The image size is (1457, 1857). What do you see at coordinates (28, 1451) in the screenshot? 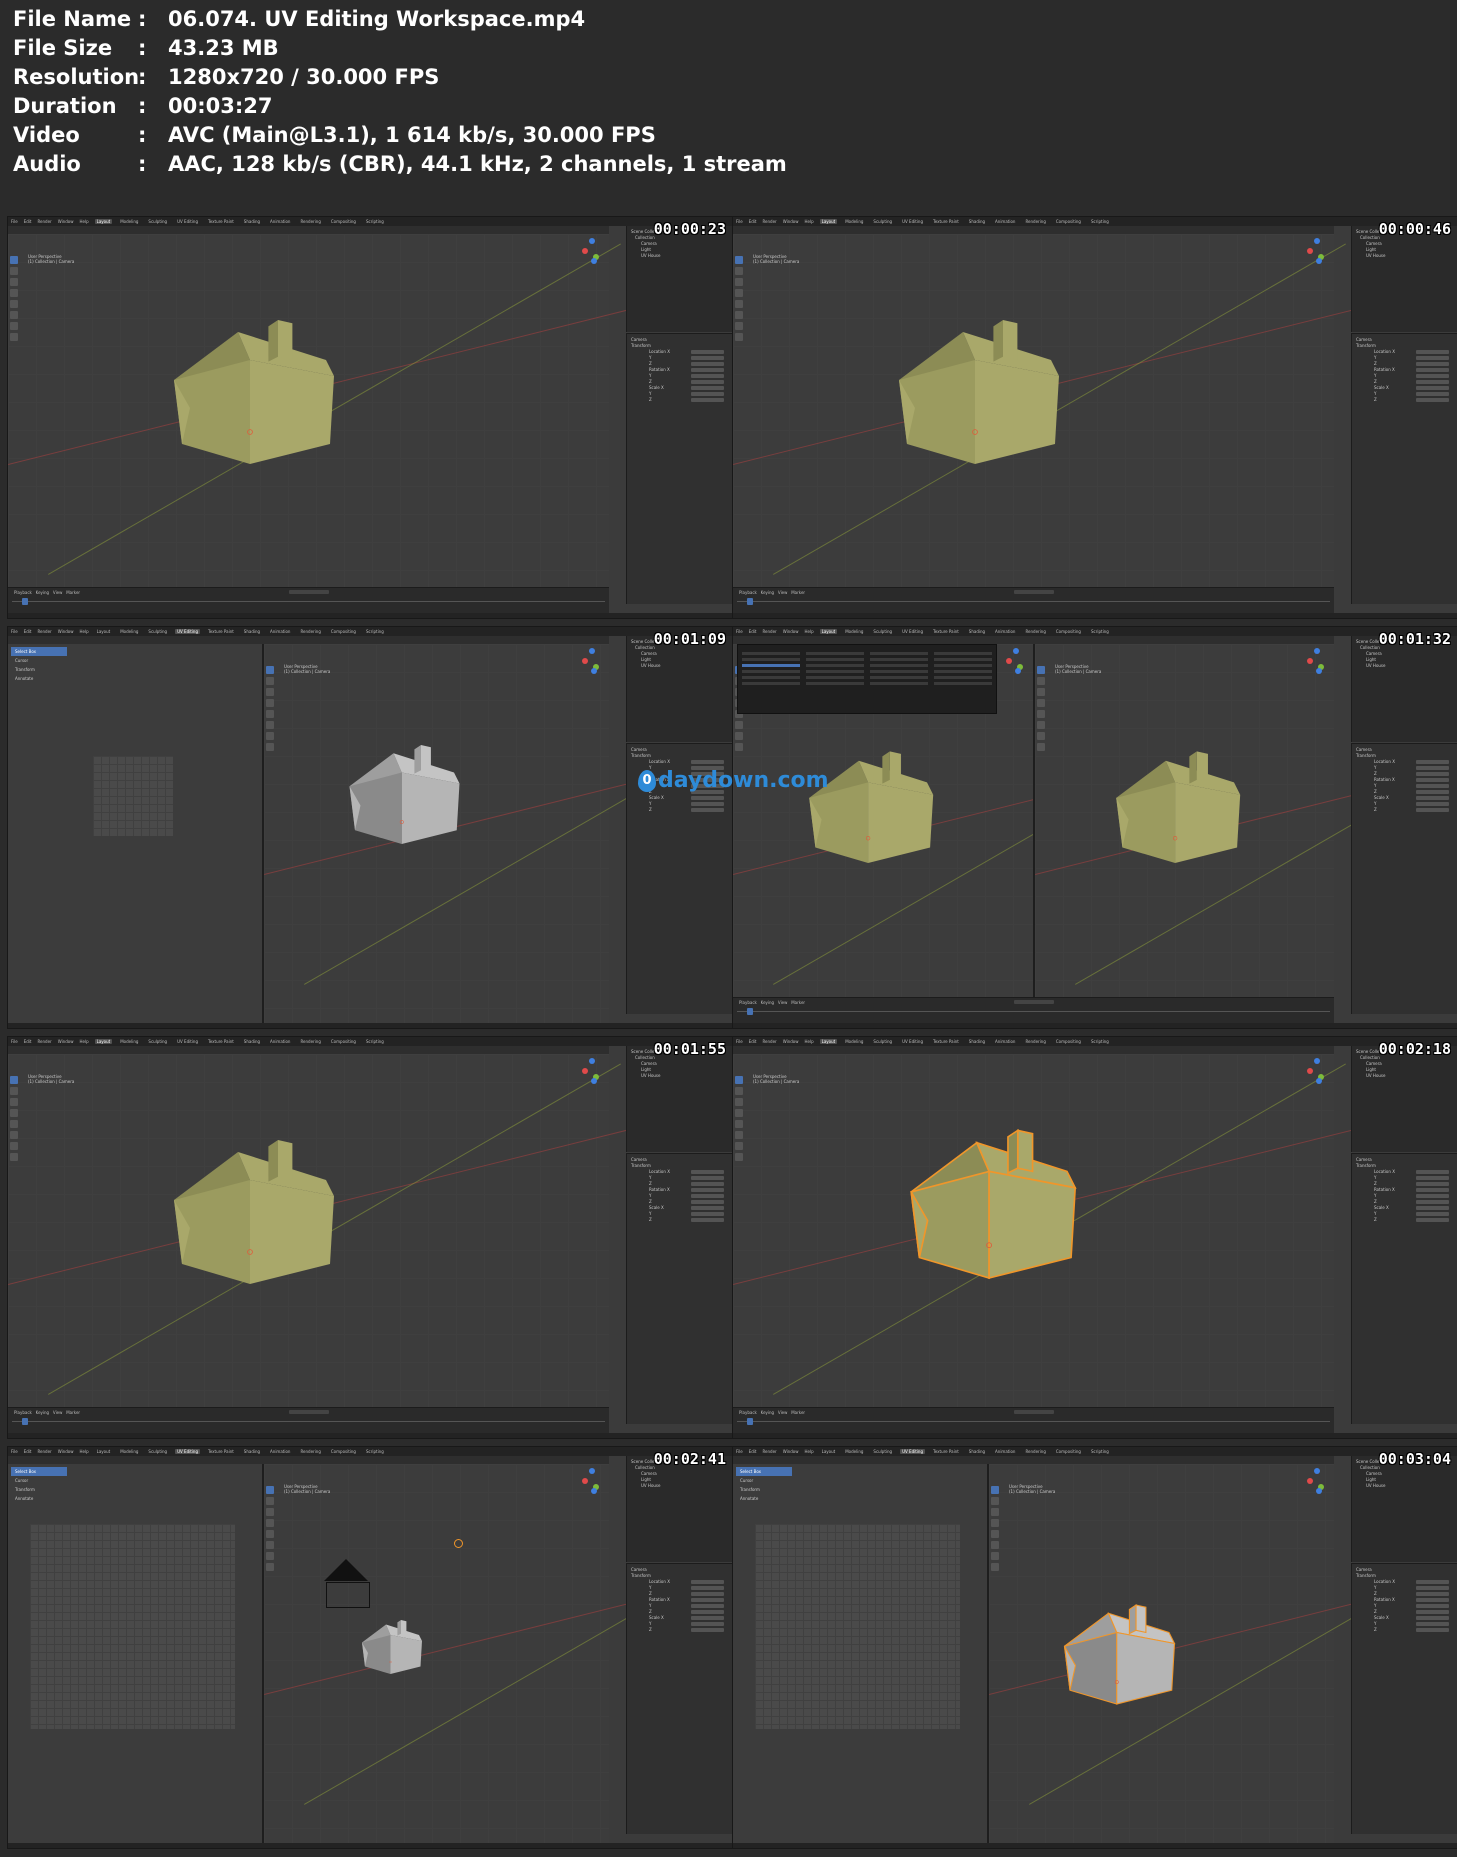
I see `menu-edit: Edit` at bounding box center [28, 1451].